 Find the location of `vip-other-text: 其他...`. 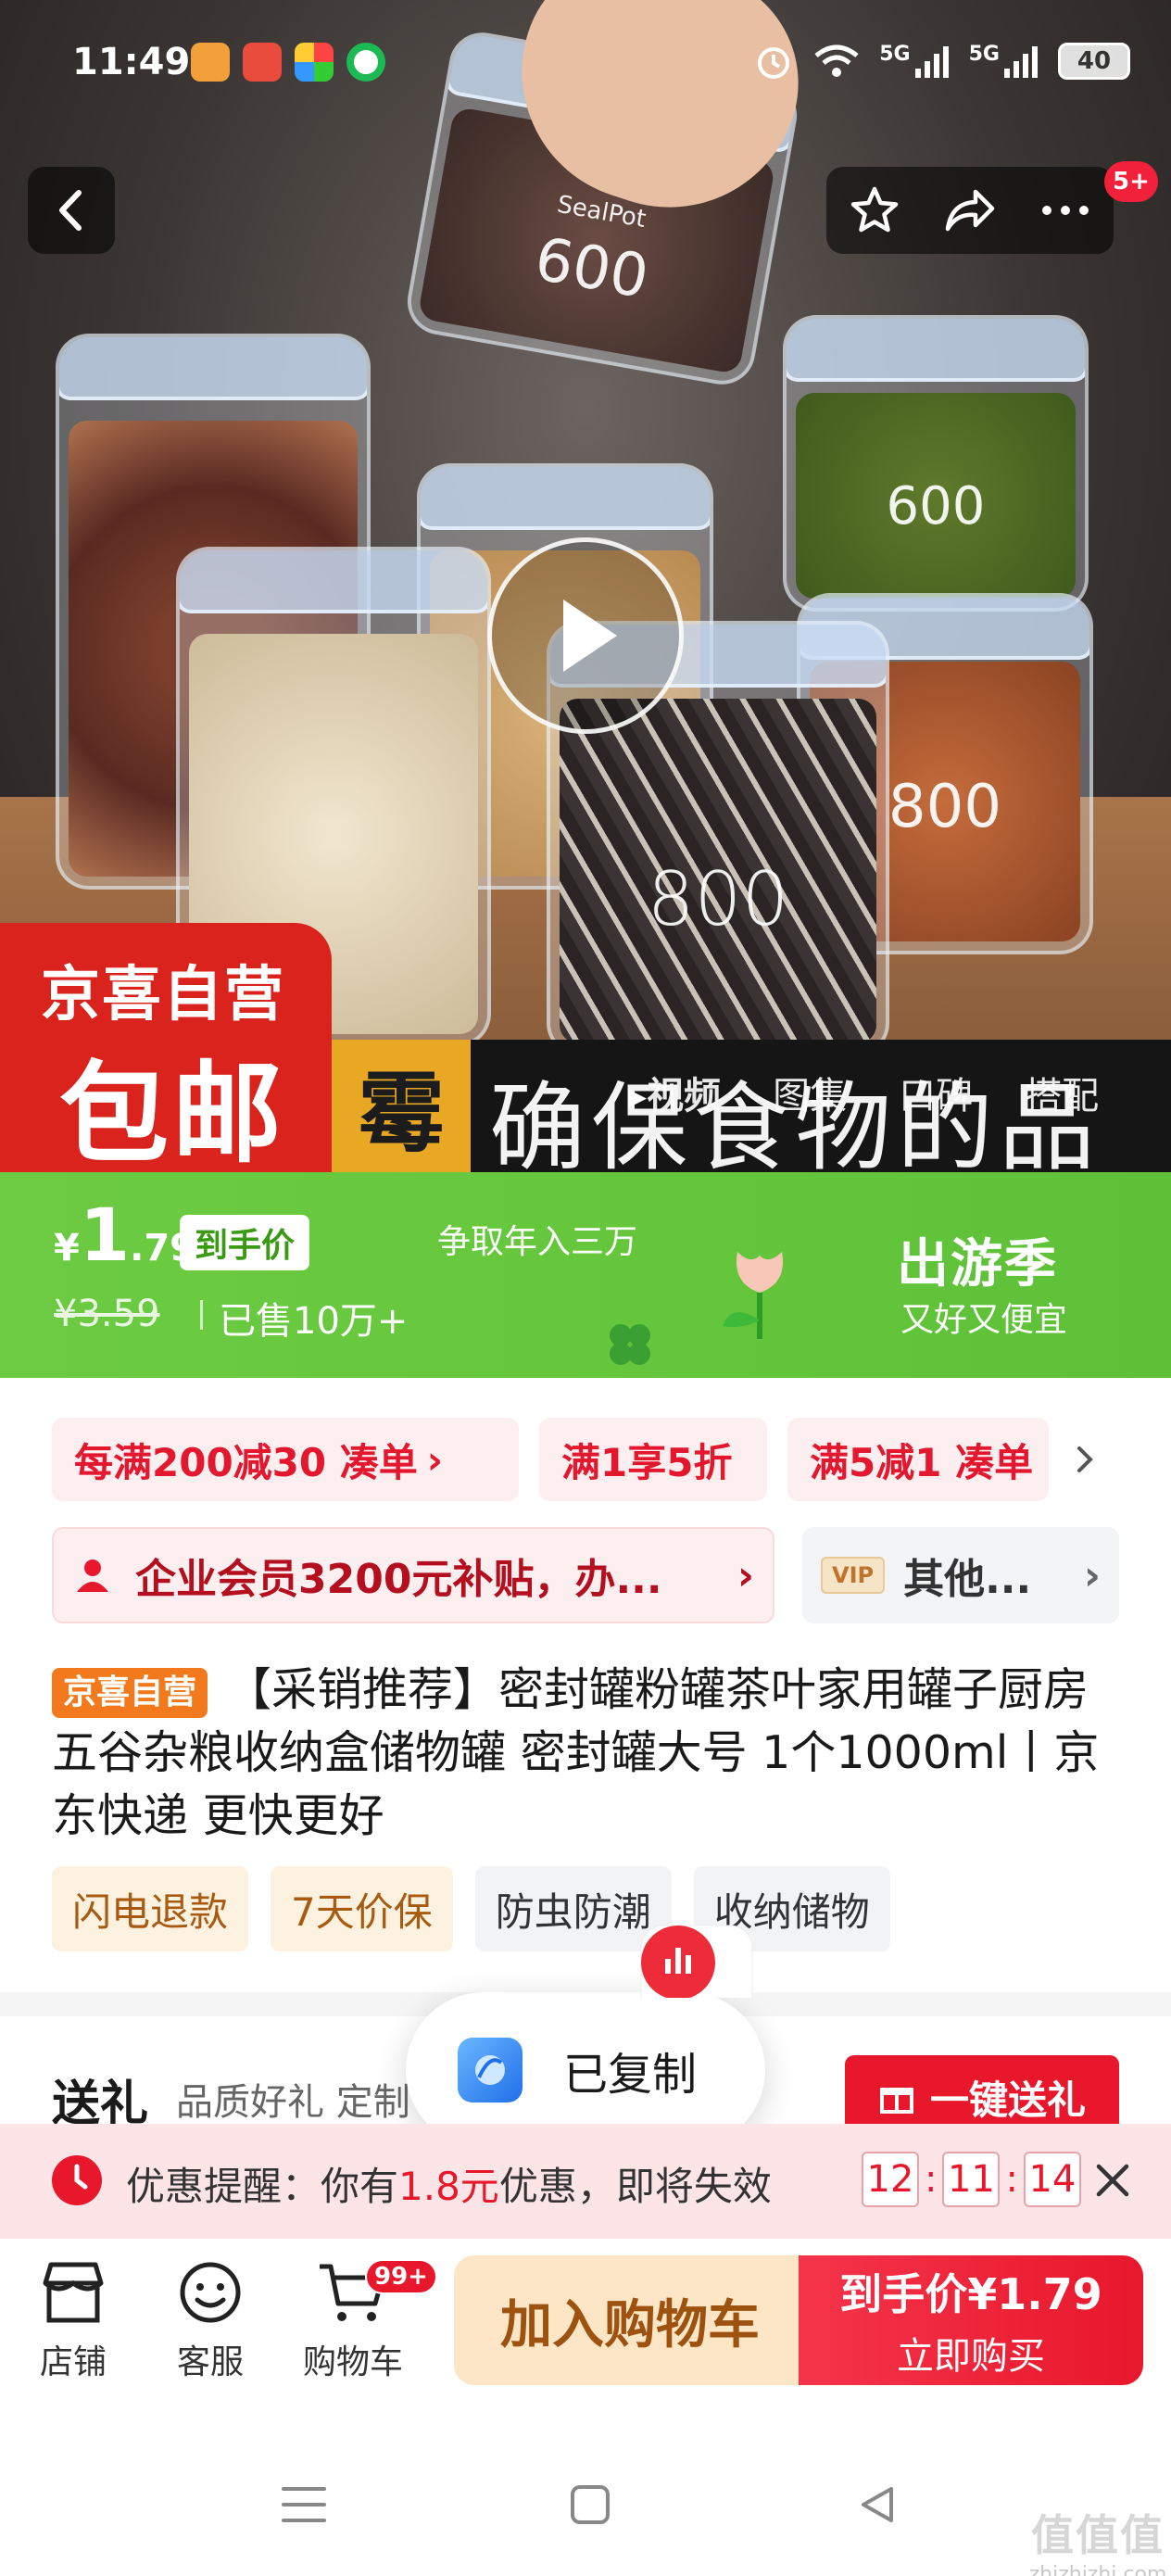

vip-other-text: 其他... is located at coordinates (968, 1580).